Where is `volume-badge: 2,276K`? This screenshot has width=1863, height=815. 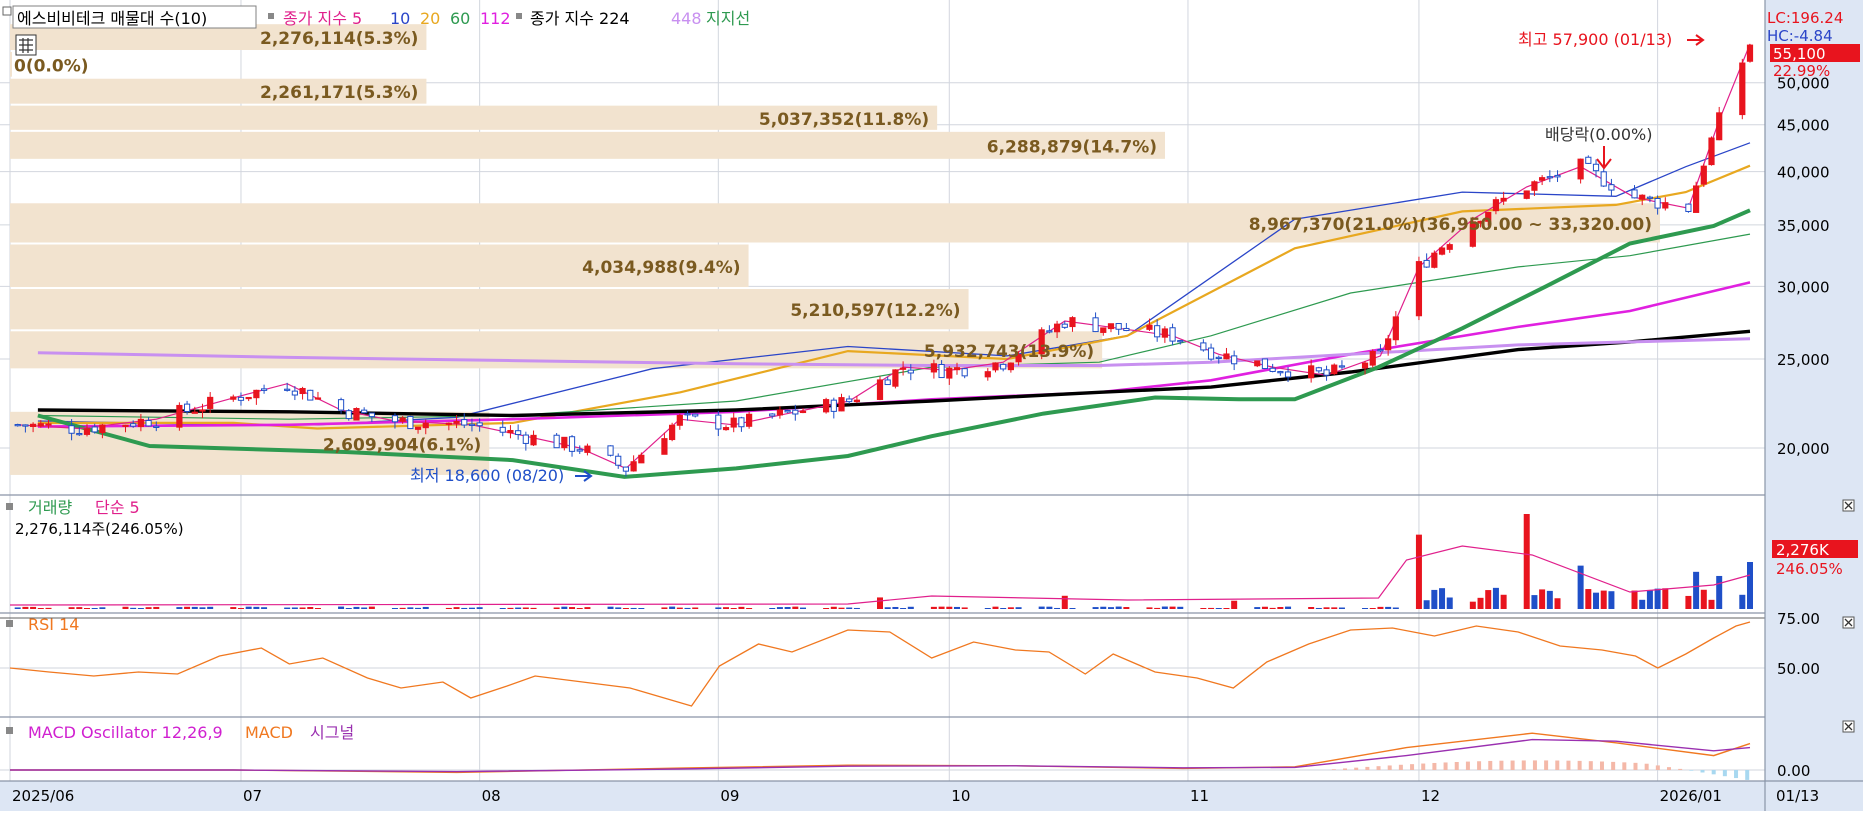 volume-badge: 2,276K is located at coordinates (1803, 550).